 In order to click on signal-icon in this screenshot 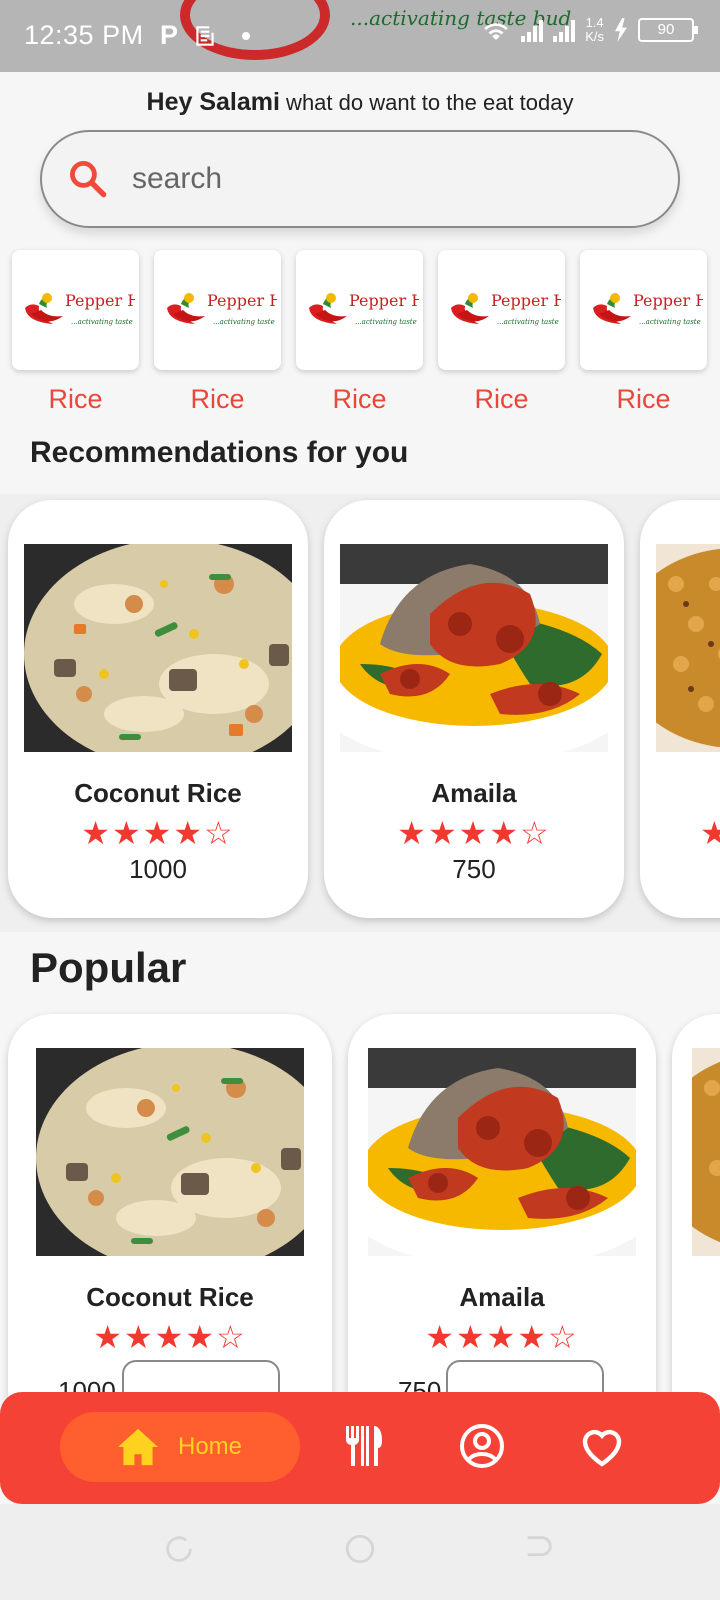, I will do `click(532, 30)`.